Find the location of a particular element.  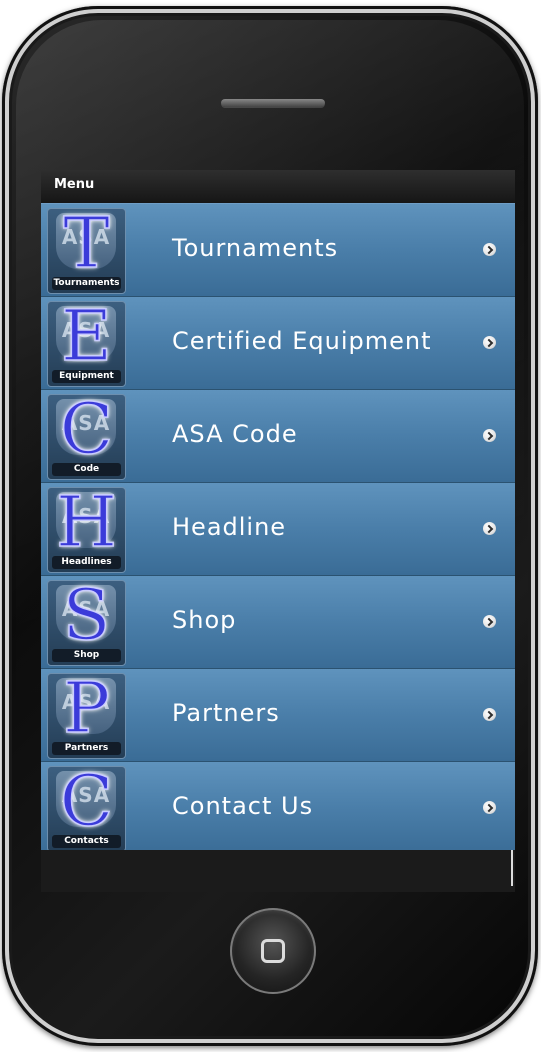

icon-caption: Contacts is located at coordinates (86, 841).